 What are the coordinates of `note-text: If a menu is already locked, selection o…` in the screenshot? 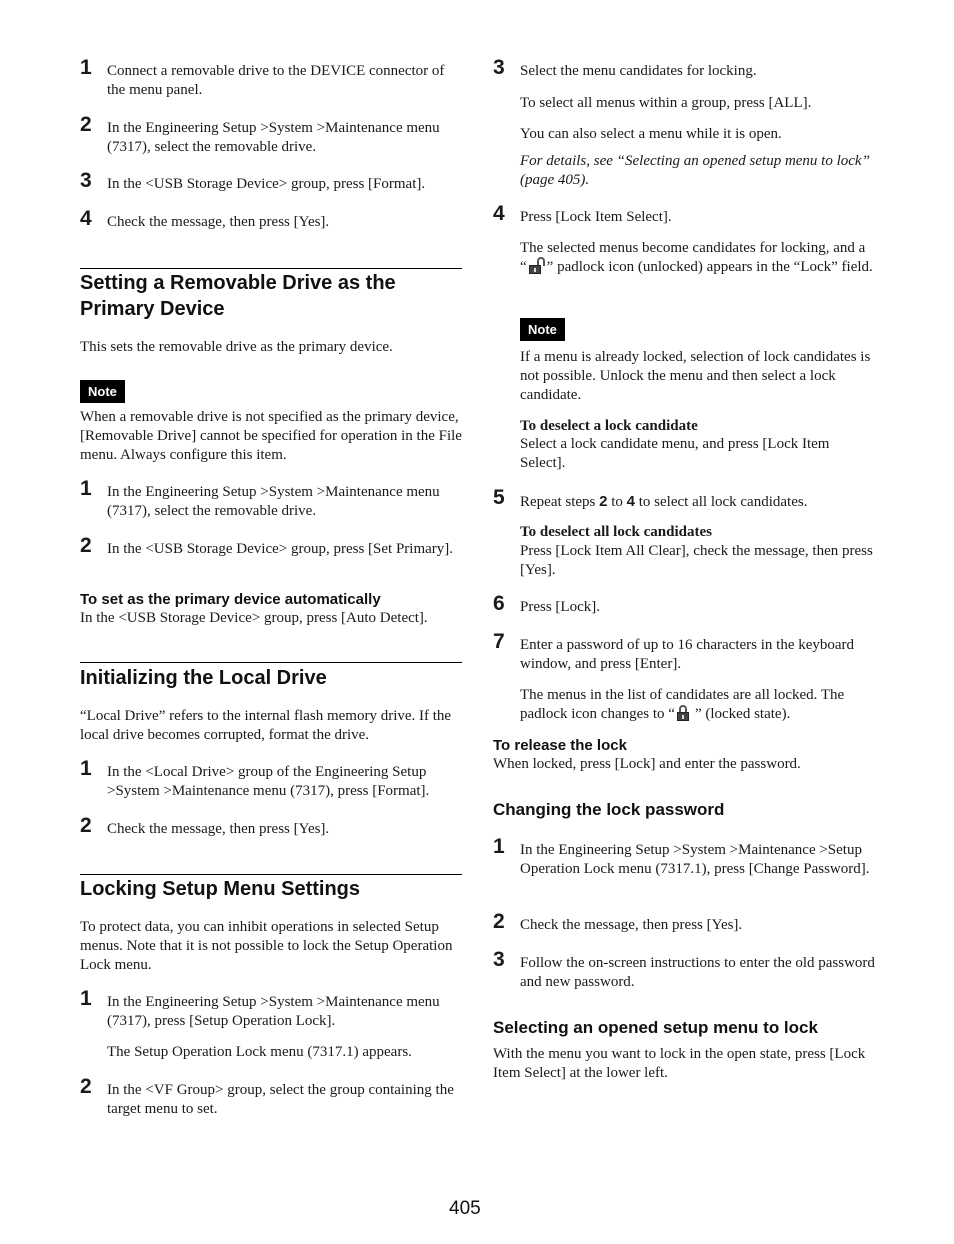 It's located at (695, 376).